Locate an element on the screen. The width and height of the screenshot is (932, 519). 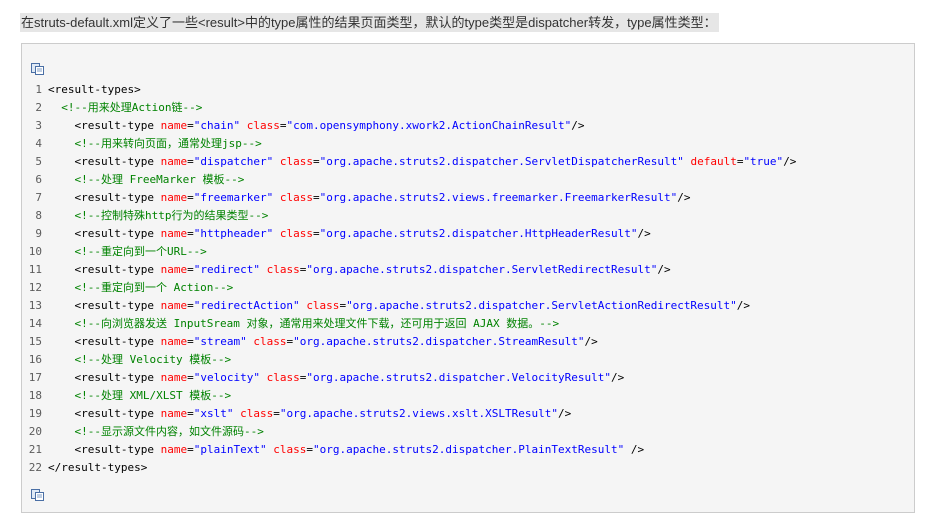
code-tag: </result-types> is located at coordinates (98, 467).